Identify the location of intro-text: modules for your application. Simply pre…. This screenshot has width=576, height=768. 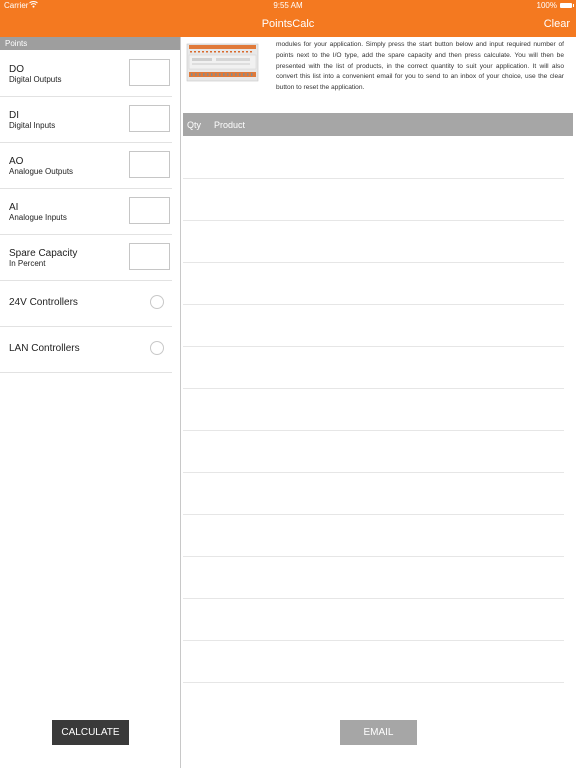
(420, 66).